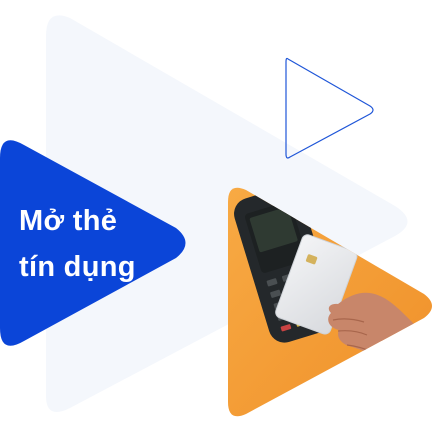  I want to click on promo-title-line-1: Mở thẻ, so click(68, 221).